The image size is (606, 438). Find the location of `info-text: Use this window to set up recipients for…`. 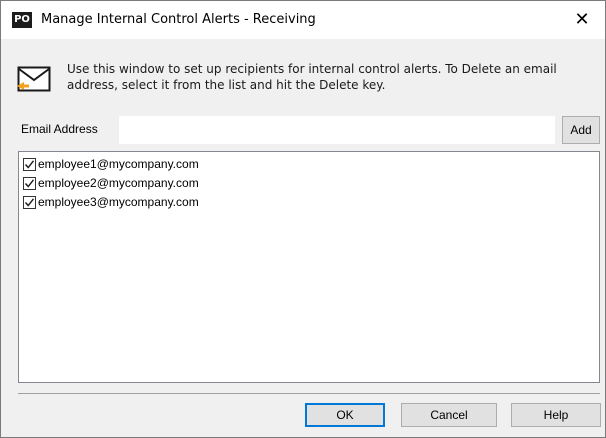

info-text: Use this window to set up recipients for… is located at coordinates (312, 77).